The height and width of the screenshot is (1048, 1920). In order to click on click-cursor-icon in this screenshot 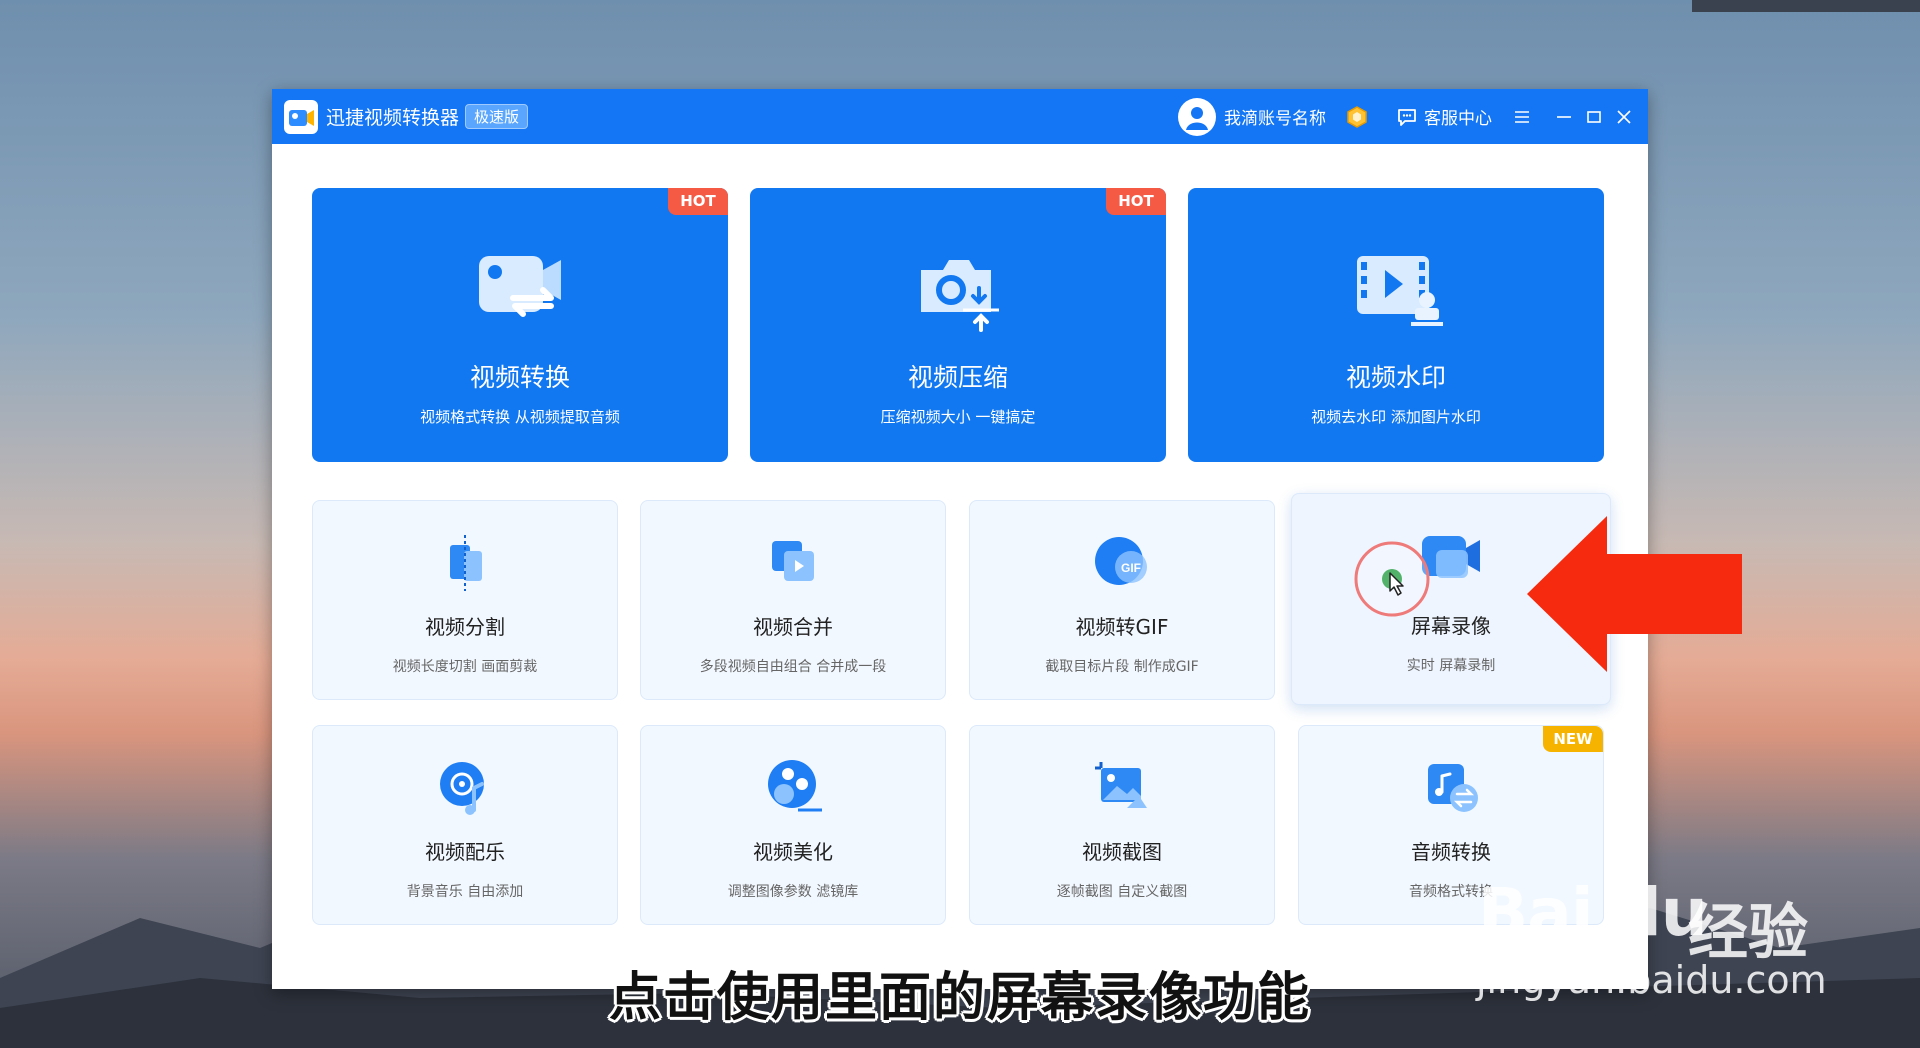, I will do `click(1392, 579)`.